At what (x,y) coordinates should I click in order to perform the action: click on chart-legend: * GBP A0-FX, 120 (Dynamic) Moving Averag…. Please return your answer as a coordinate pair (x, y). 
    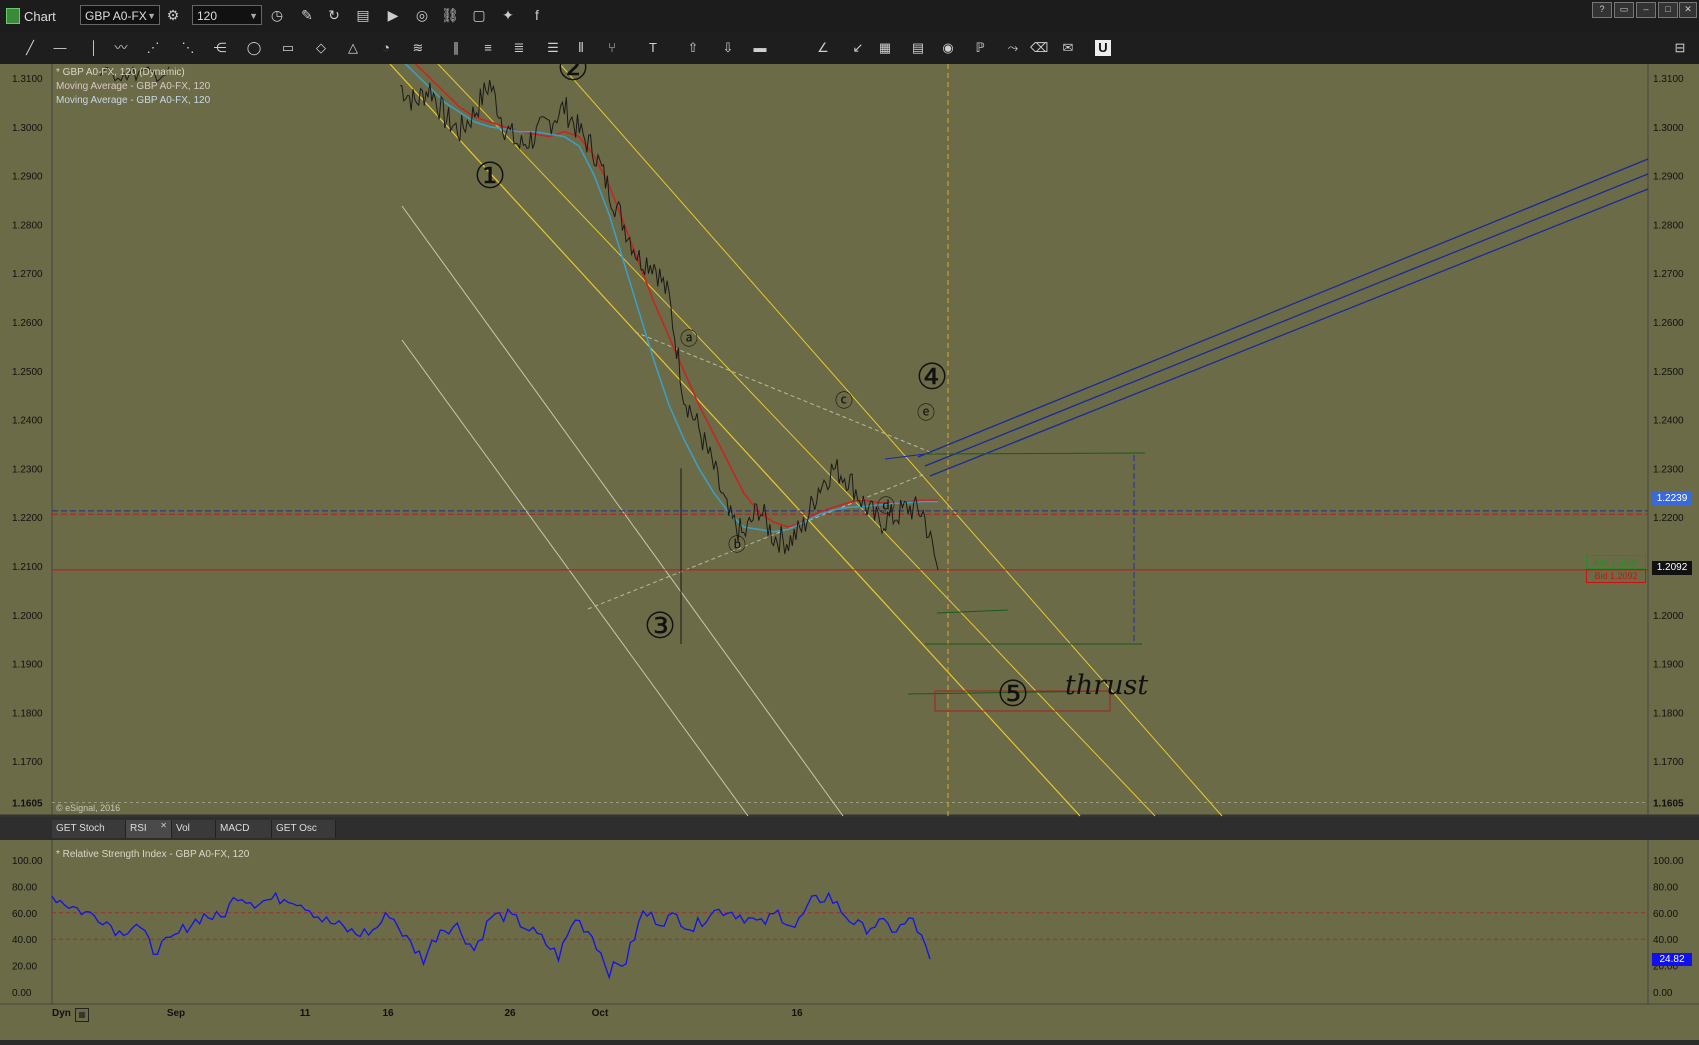
    Looking at the image, I should click on (133, 87).